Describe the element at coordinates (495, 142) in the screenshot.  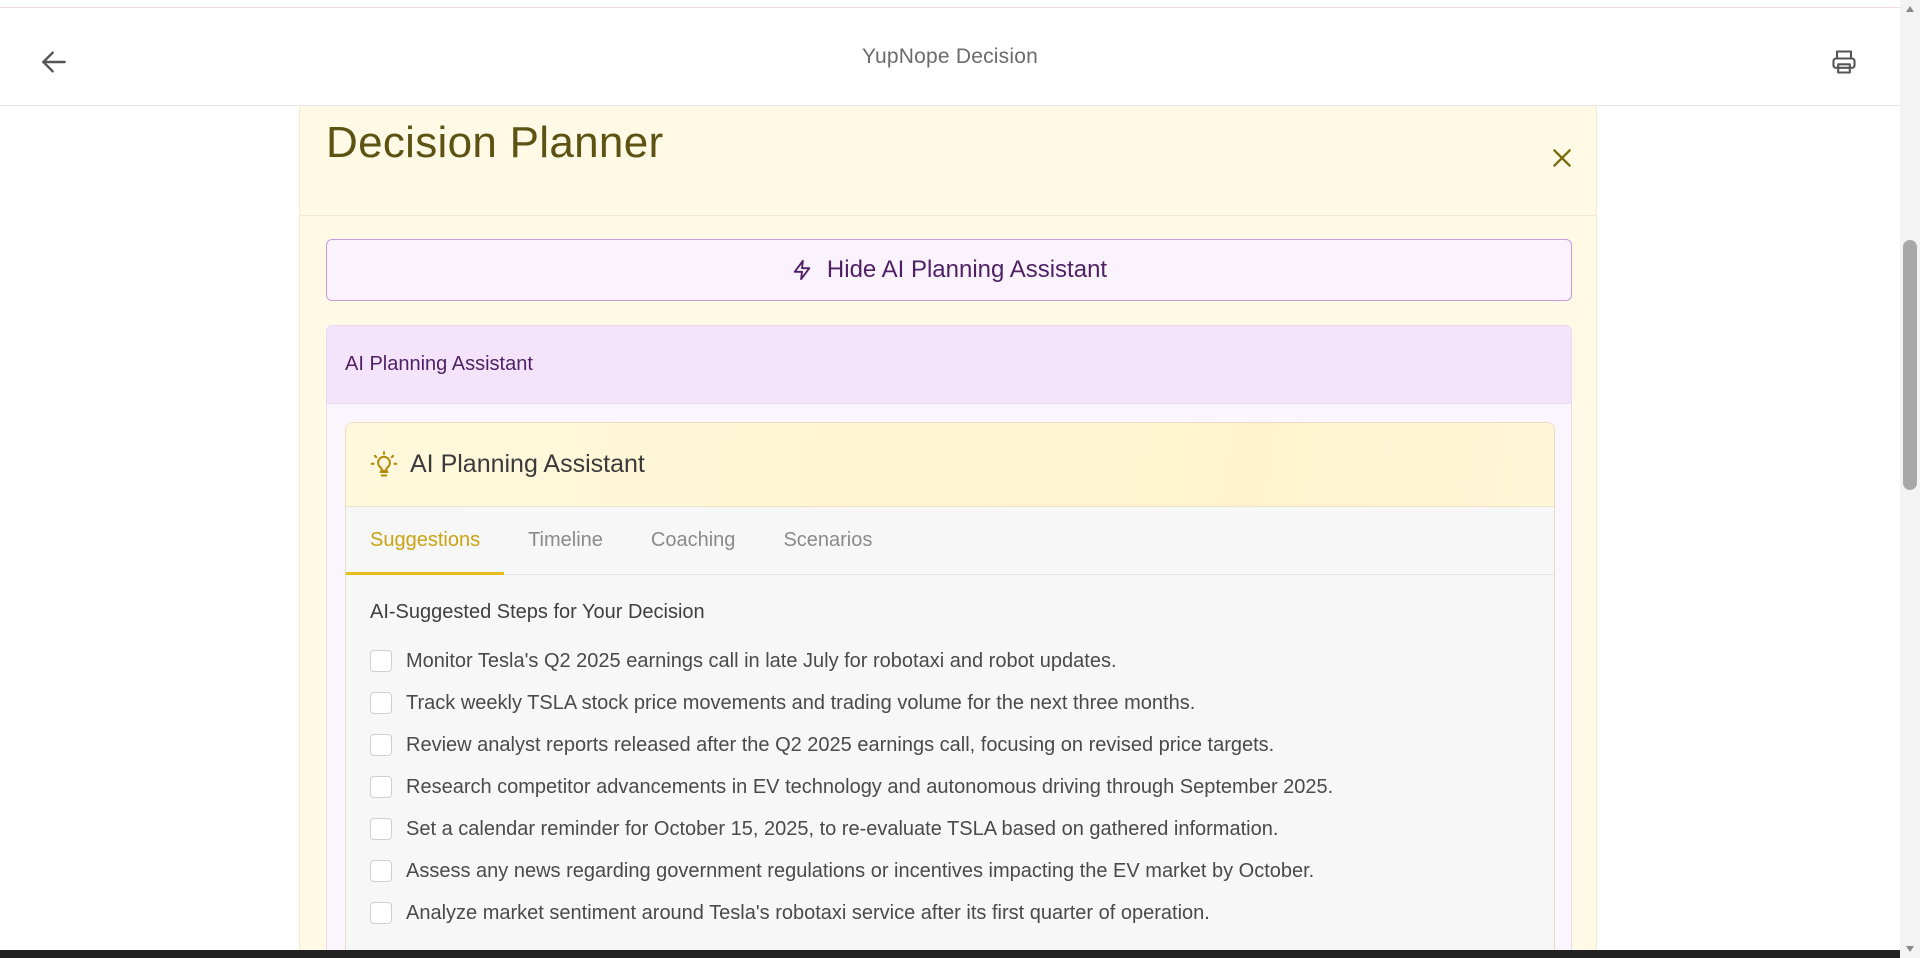
I see `planner-title: Decision Planner` at that location.